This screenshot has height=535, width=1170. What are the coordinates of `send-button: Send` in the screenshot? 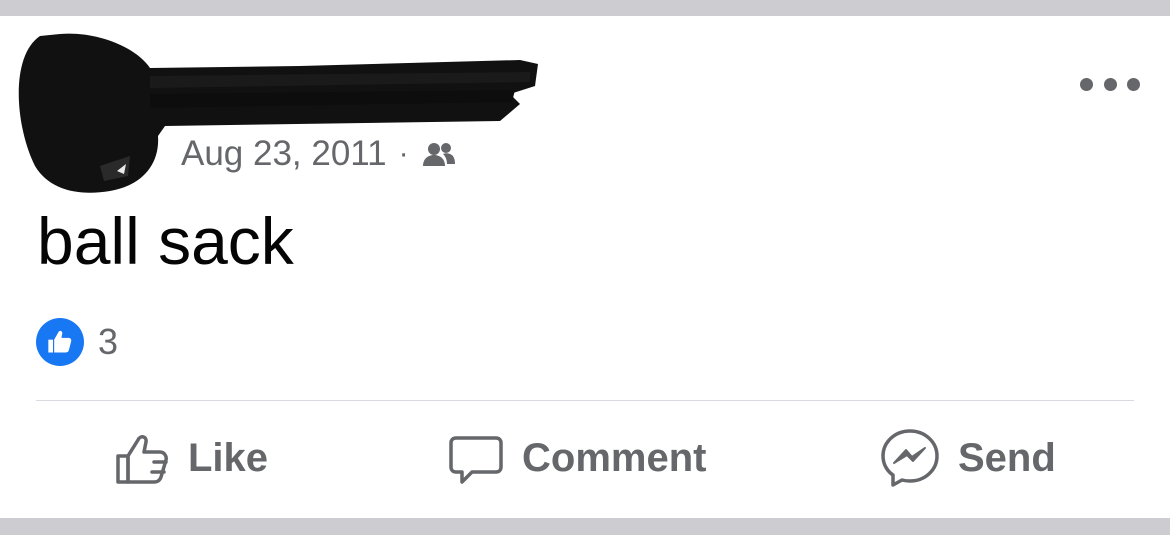 It's located at (968, 458).